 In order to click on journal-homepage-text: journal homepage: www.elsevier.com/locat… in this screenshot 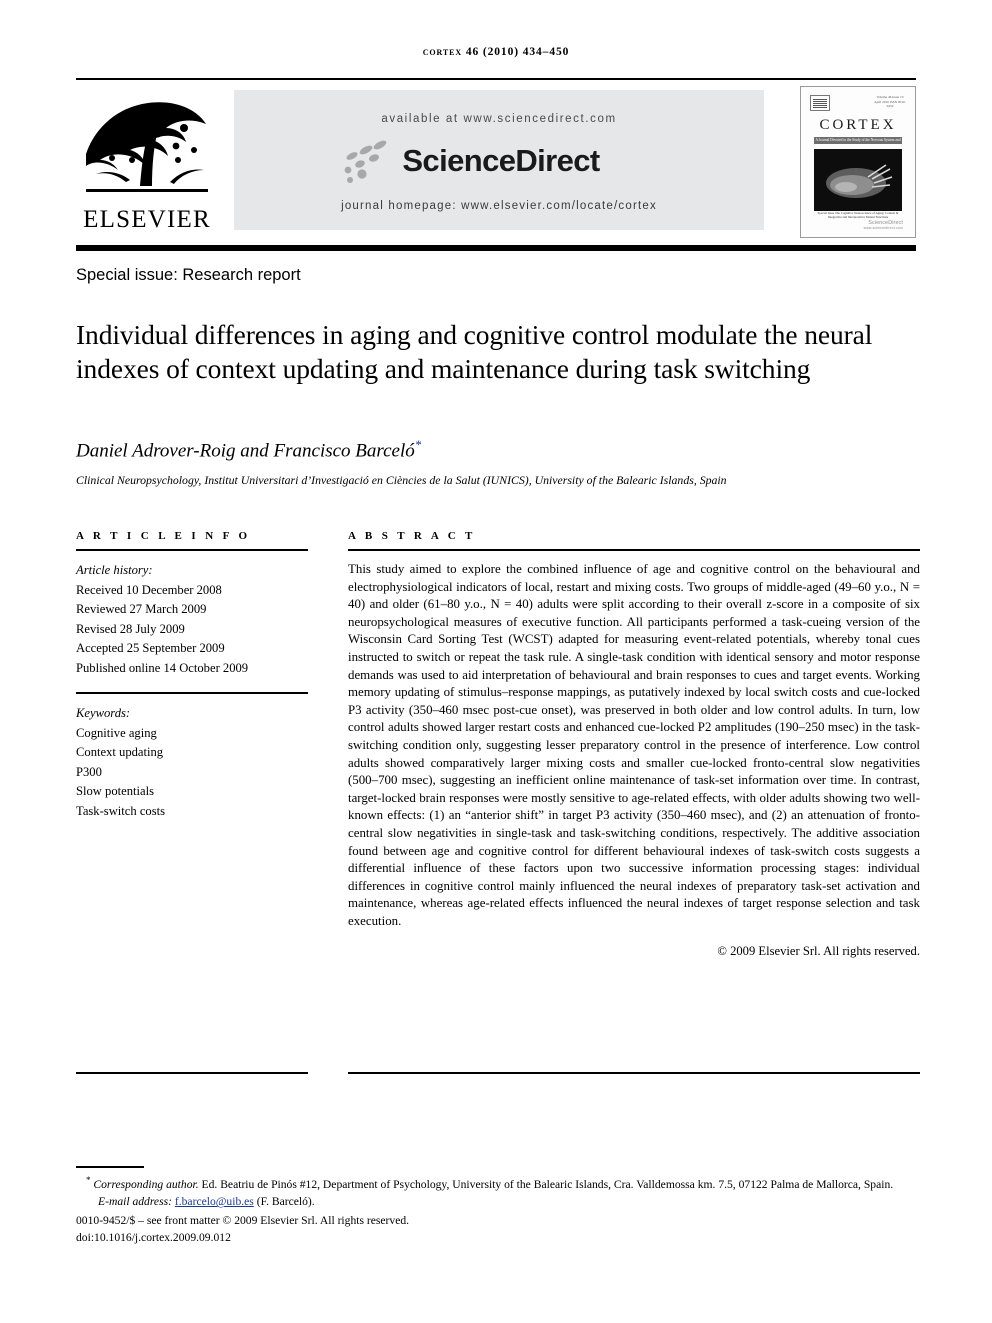, I will do `click(499, 206)`.